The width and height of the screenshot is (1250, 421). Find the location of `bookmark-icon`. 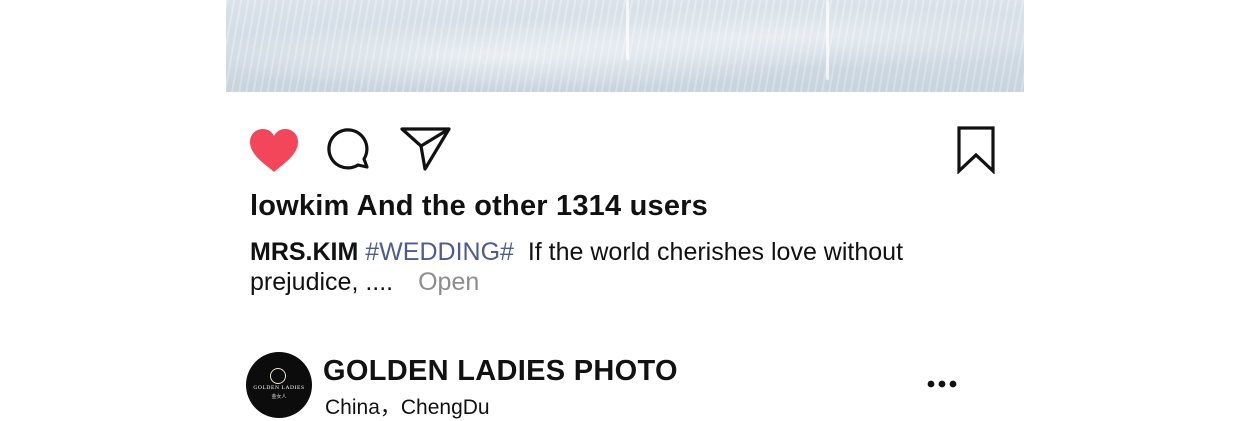

bookmark-icon is located at coordinates (976, 150).